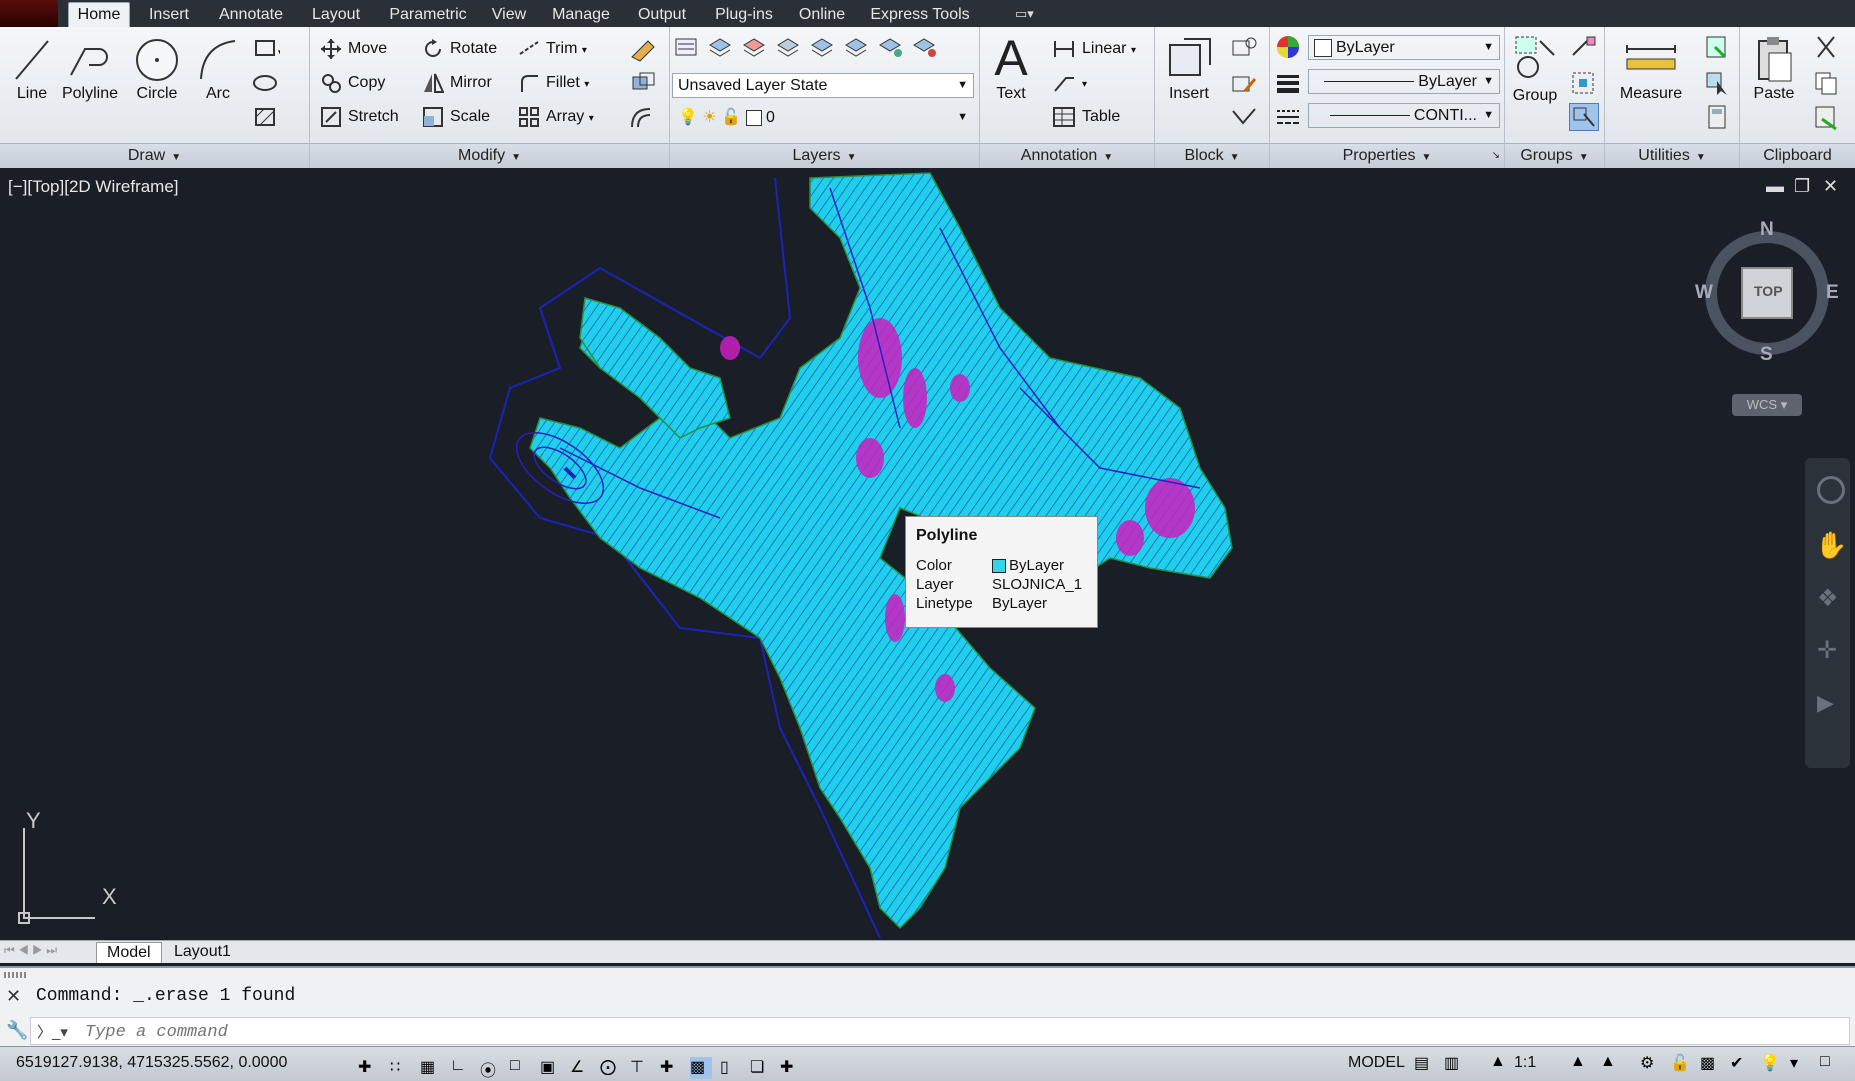 Image resolution: width=1855 pixels, height=1081 pixels. Describe the element at coordinates (1771, 1064) in the screenshot. I see `isolate-lightbulb-icon: 💡` at that location.